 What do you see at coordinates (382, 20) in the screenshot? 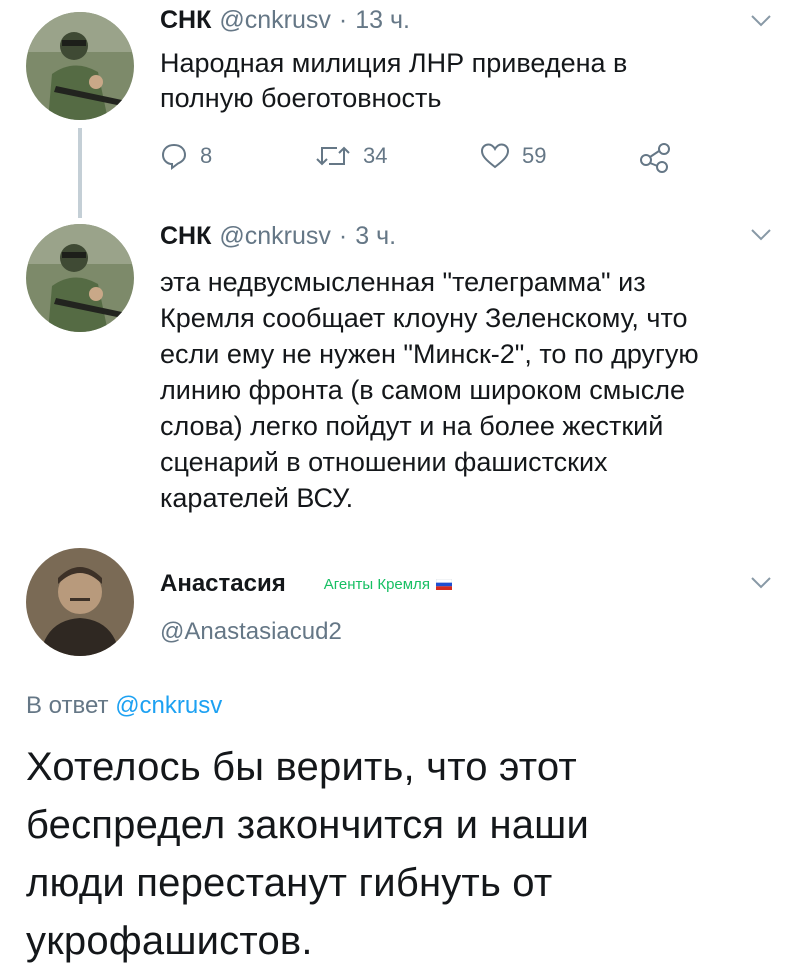
I see `timestamp: 13 ч.` at bounding box center [382, 20].